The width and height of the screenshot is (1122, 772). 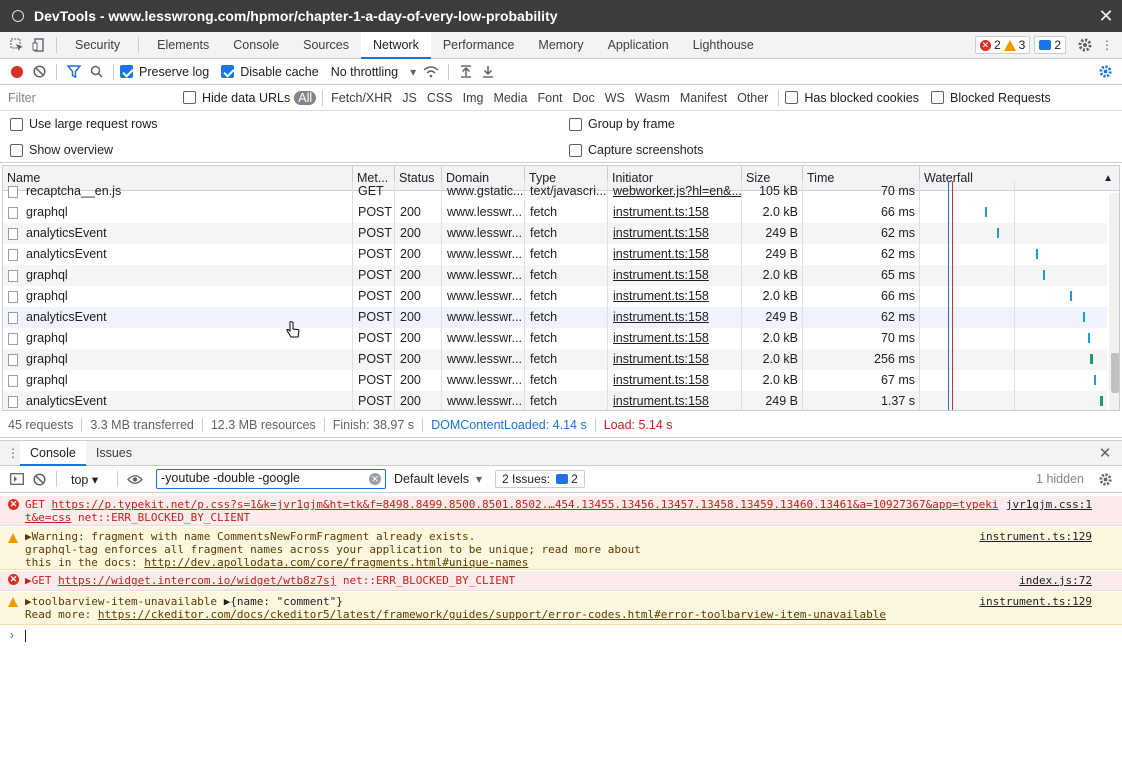 I want to click on tab-sources: Sources, so click(x=326, y=45).